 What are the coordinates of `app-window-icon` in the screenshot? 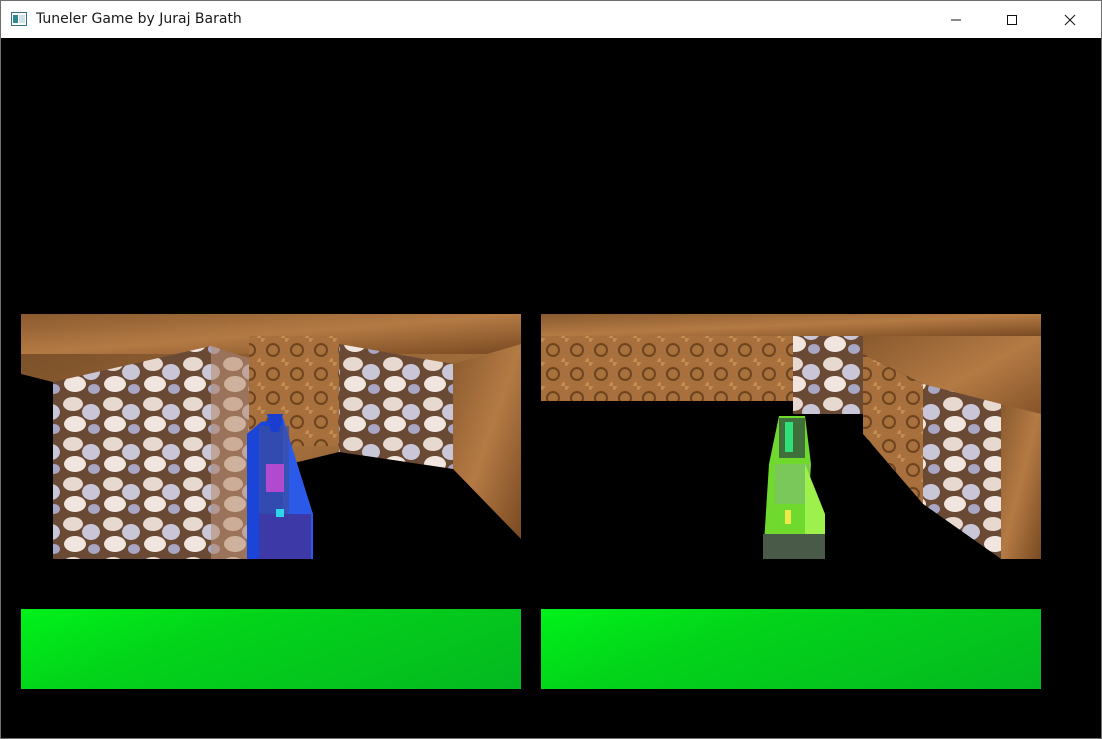 It's located at (19, 19).